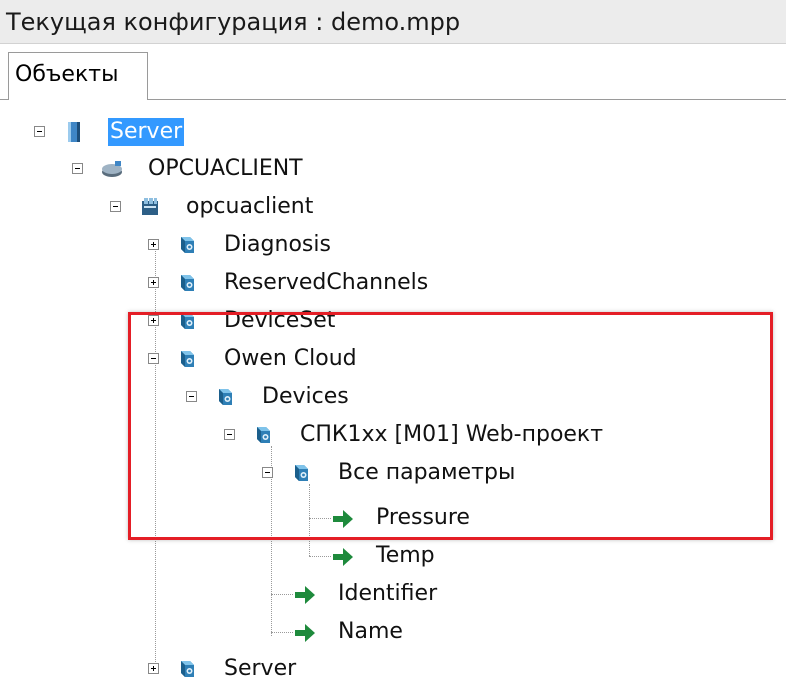 The image size is (786, 691). I want to click on tree-node-label: ReservedChannels, so click(326, 283).